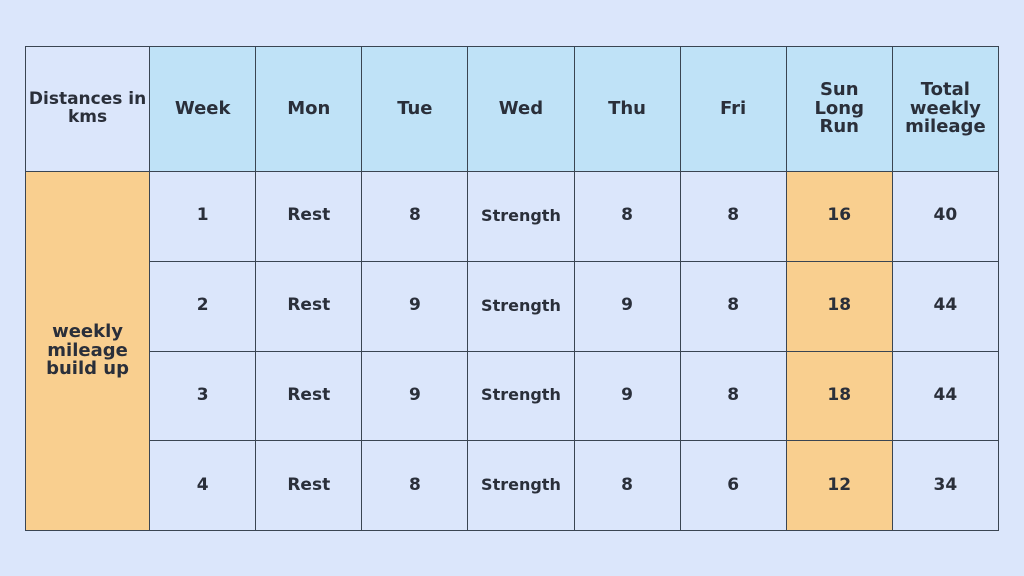 The image size is (1024, 576). What do you see at coordinates (203, 396) in the screenshot?
I see `cell-week: 3` at bounding box center [203, 396].